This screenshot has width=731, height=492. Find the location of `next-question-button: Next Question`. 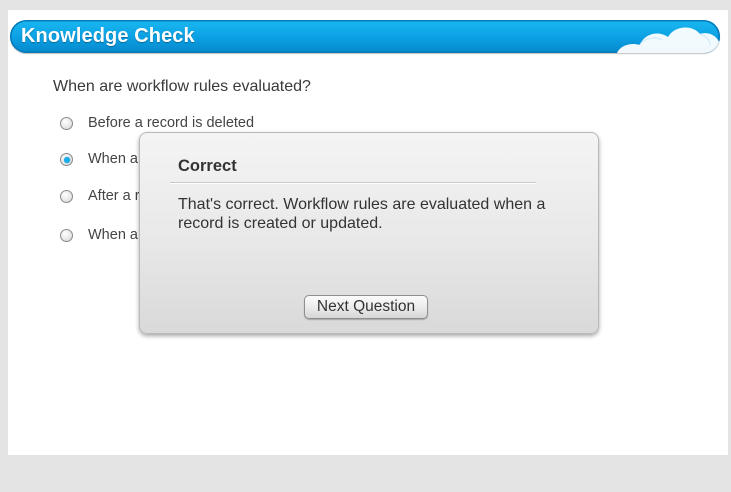

next-question-button: Next Question is located at coordinates (366, 307).